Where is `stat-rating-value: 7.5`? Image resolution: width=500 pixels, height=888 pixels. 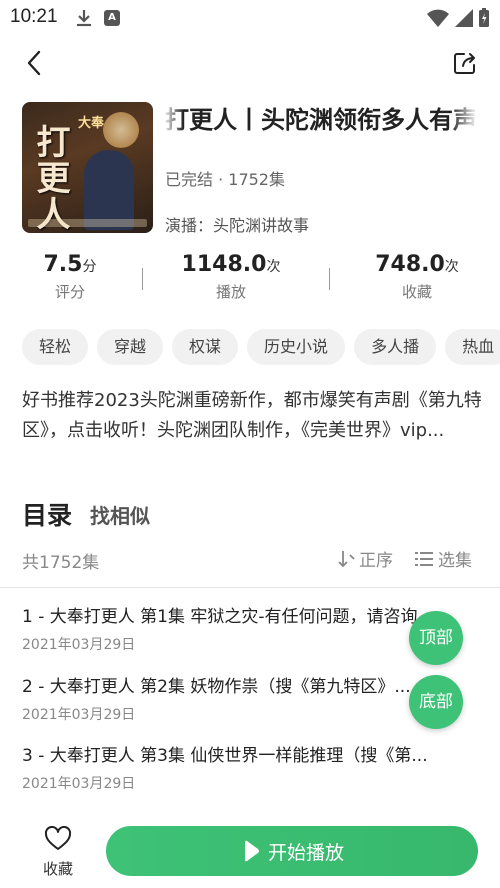 stat-rating-value: 7.5 is located at coordinates (63, 264).